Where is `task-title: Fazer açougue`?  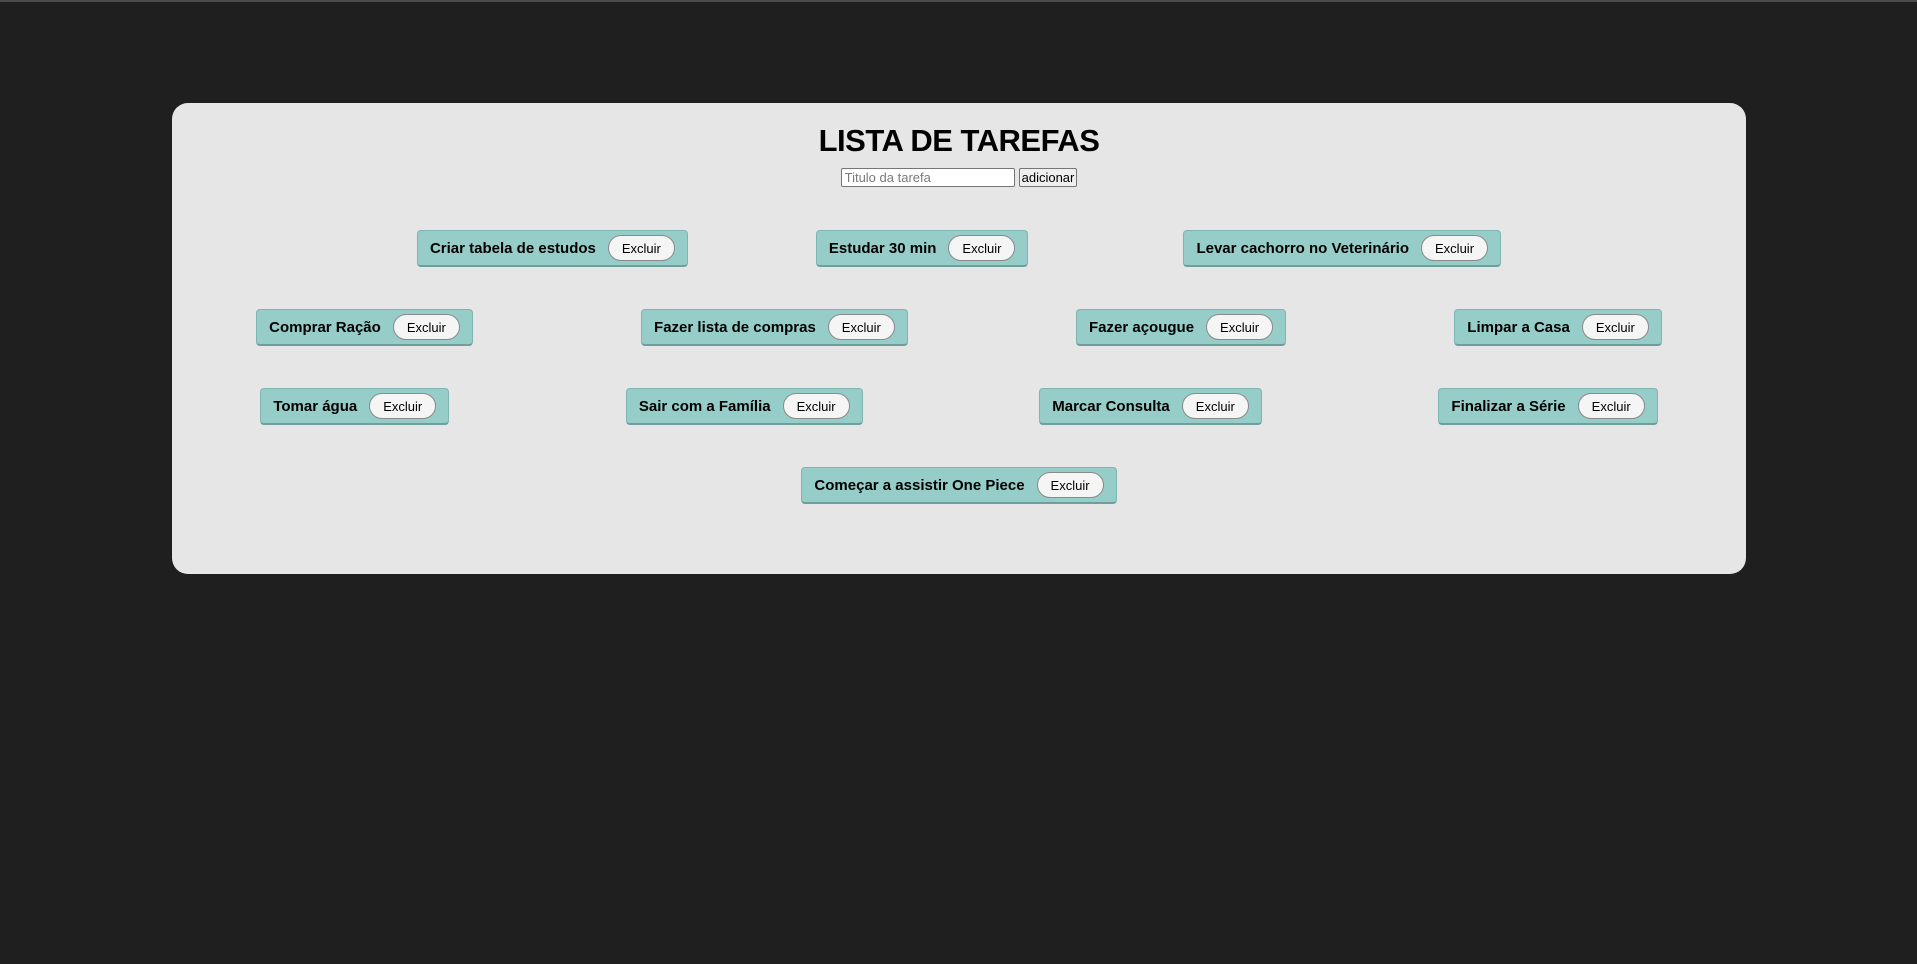 task-title: Fazer açougue is located at coordinates (1142, 327).